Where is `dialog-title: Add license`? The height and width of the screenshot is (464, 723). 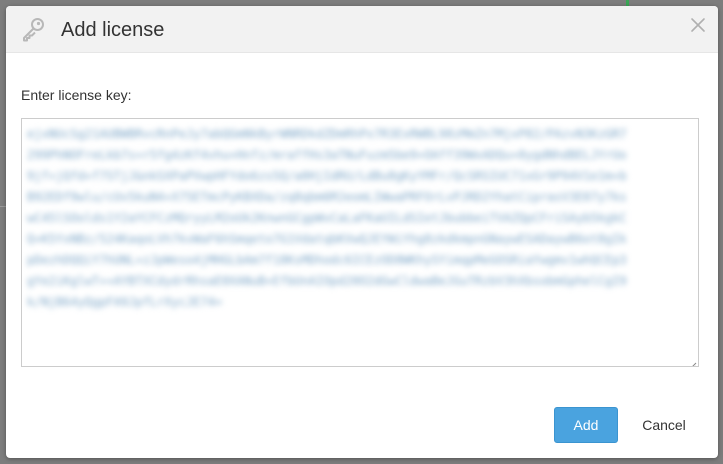 dialog-title: Add license is located at coordinates (113, 30).